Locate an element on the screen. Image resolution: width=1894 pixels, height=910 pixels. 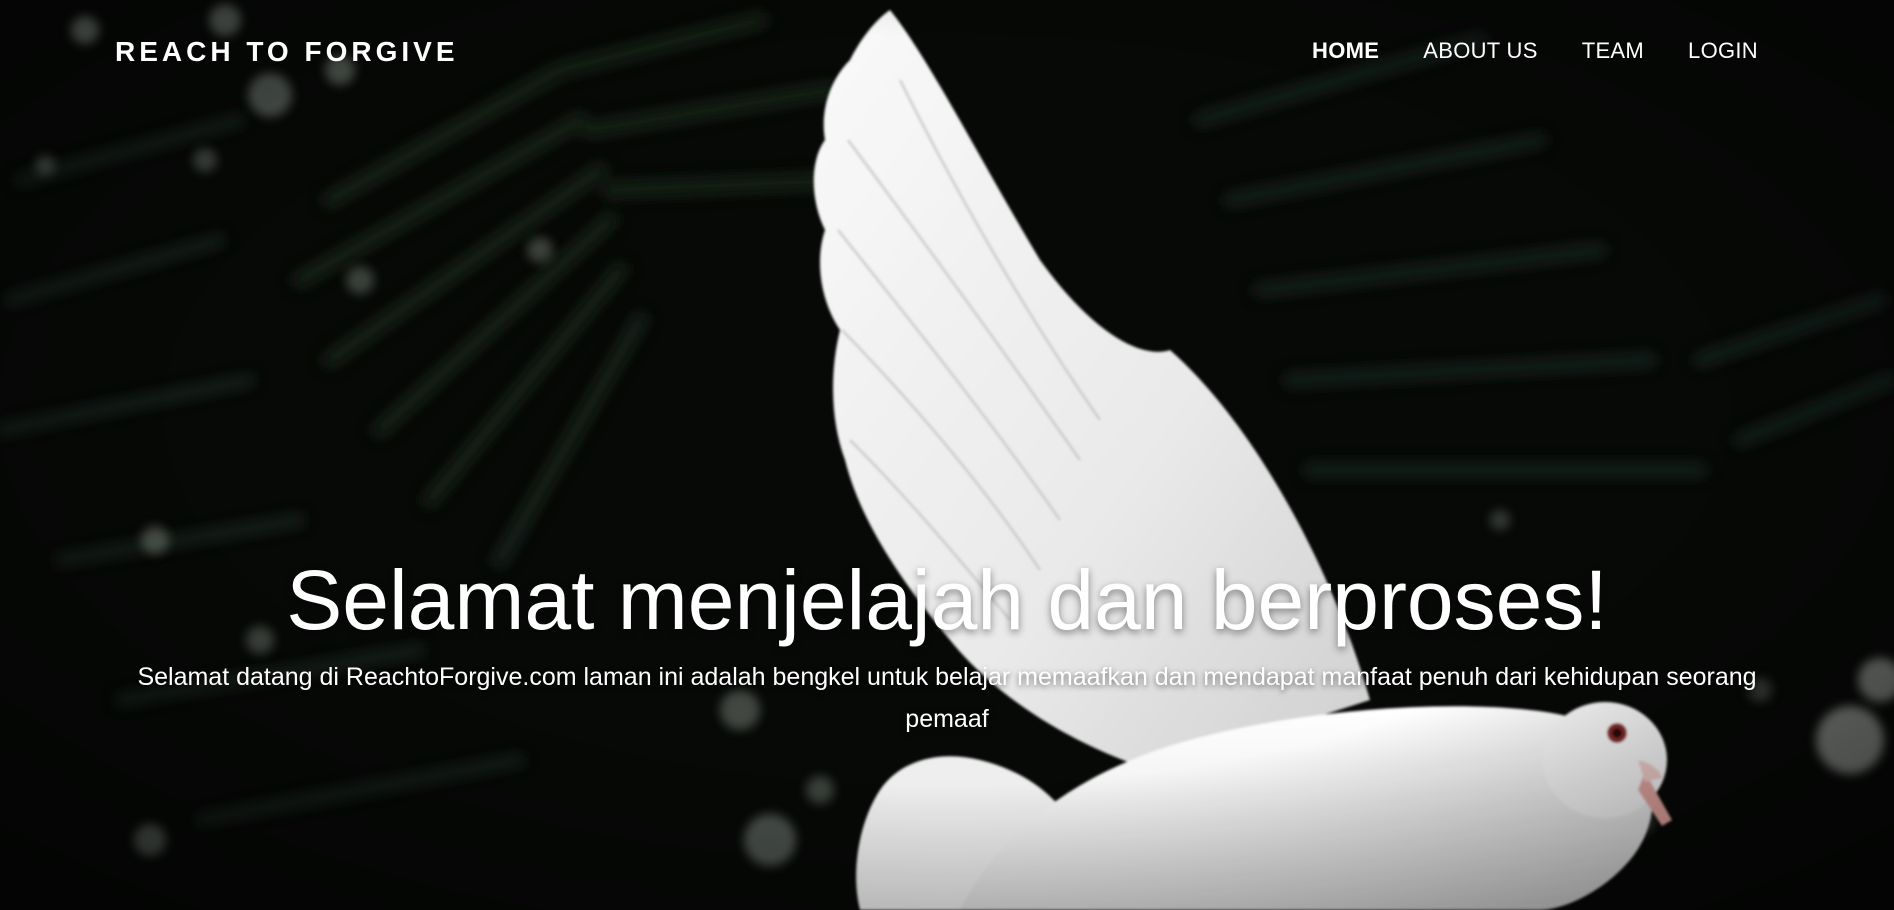
main-navigation: HOME ABOUT US TEAM LOGIN is located at coordinates (1535, 51).